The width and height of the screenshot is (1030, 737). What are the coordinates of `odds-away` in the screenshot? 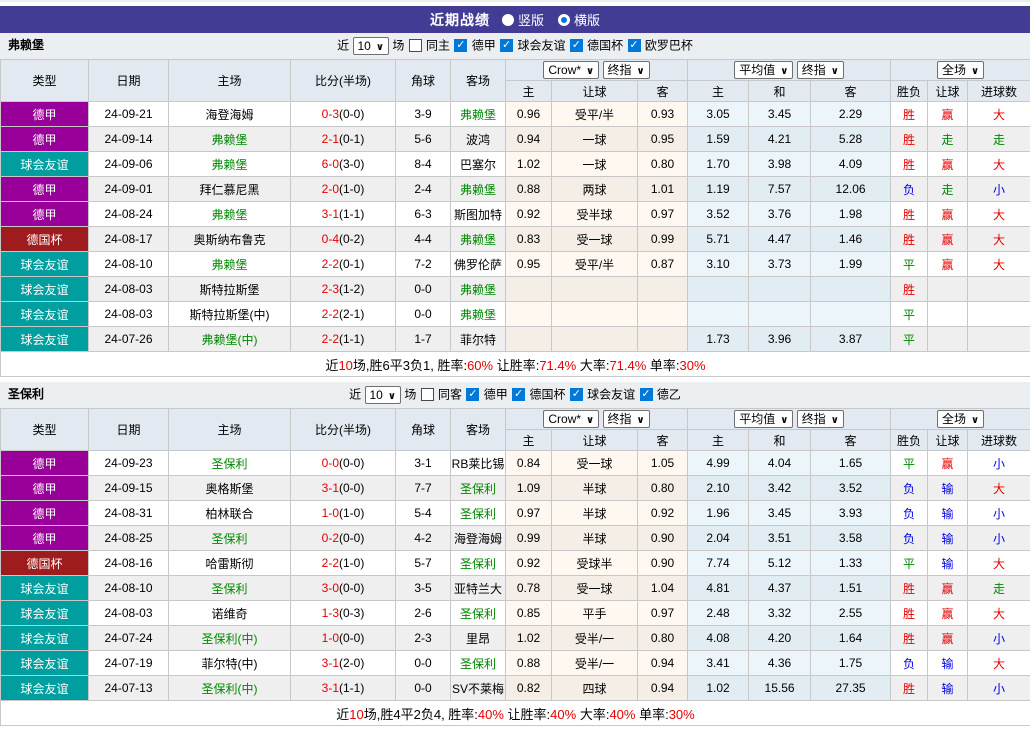 It's located at (662, 289).